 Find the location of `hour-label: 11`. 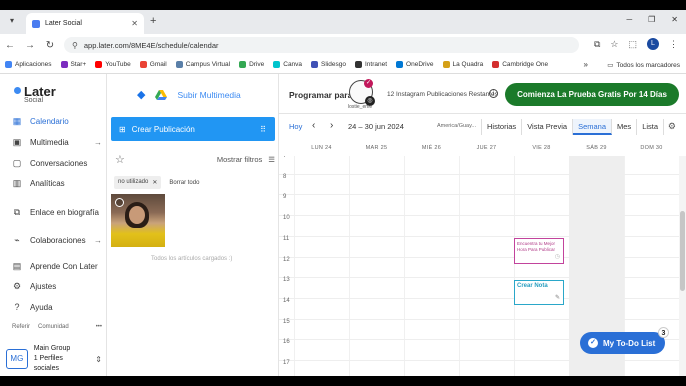

hour-label: 11 is located at coordinates (286, 238).